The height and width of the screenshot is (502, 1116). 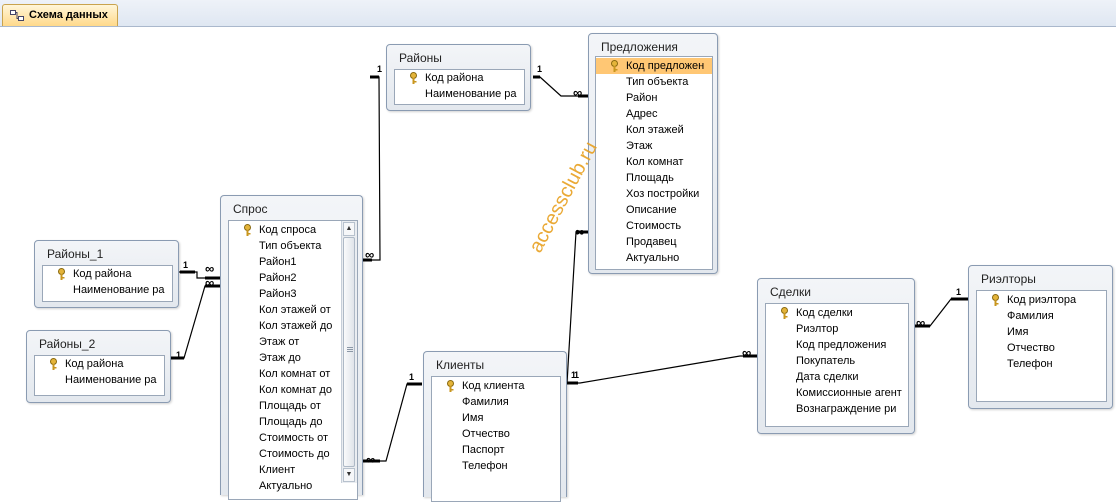 I want to click on field-row: Стоимость до, so click(x=293, y=454).